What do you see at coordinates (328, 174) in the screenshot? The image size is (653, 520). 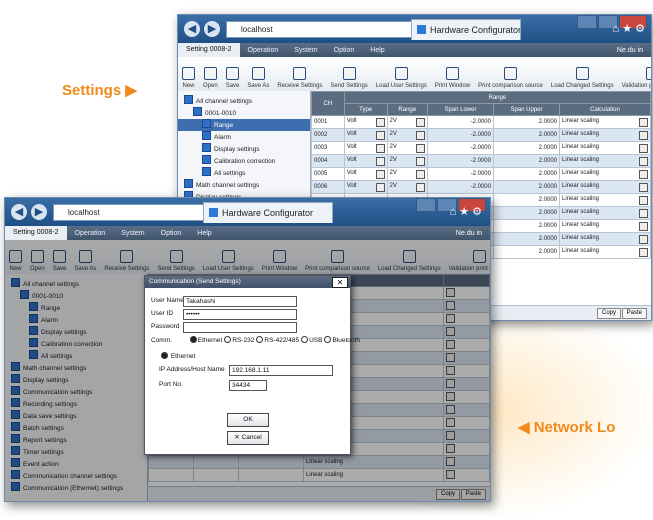 I see `cell-ch: 0005` at bounding box center [328, 174].